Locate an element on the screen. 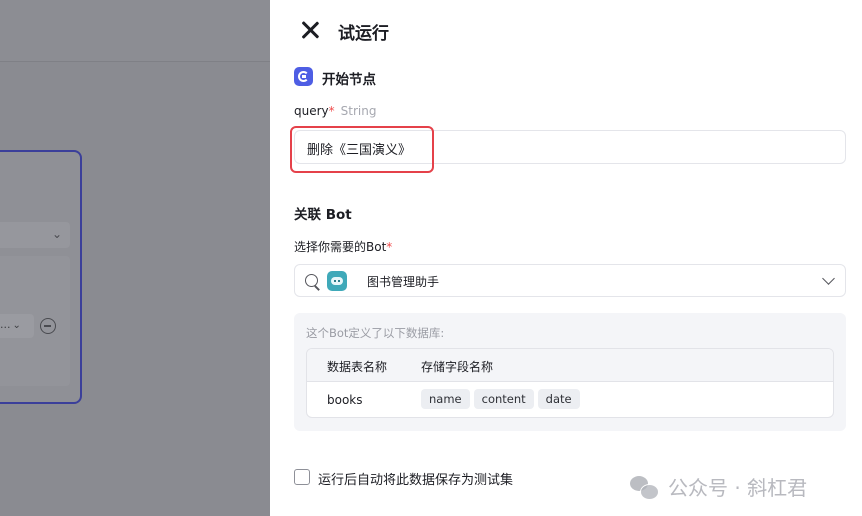 The width and height of the screenshot is (862, 516). column-header-fields: 存储字段名称 is located at coordinates (457, 367).